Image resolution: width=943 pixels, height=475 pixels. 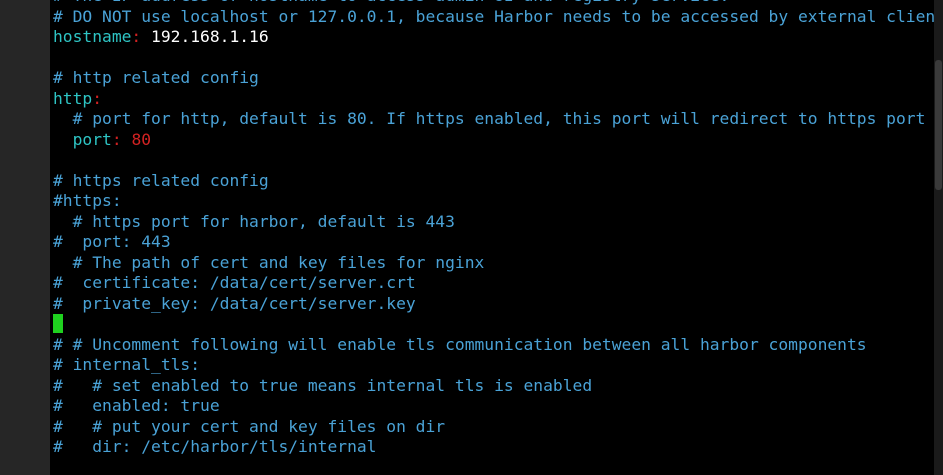 I want to click on editor-line: # private_key: /data/cert/server.key, so click(x=493, y=304).